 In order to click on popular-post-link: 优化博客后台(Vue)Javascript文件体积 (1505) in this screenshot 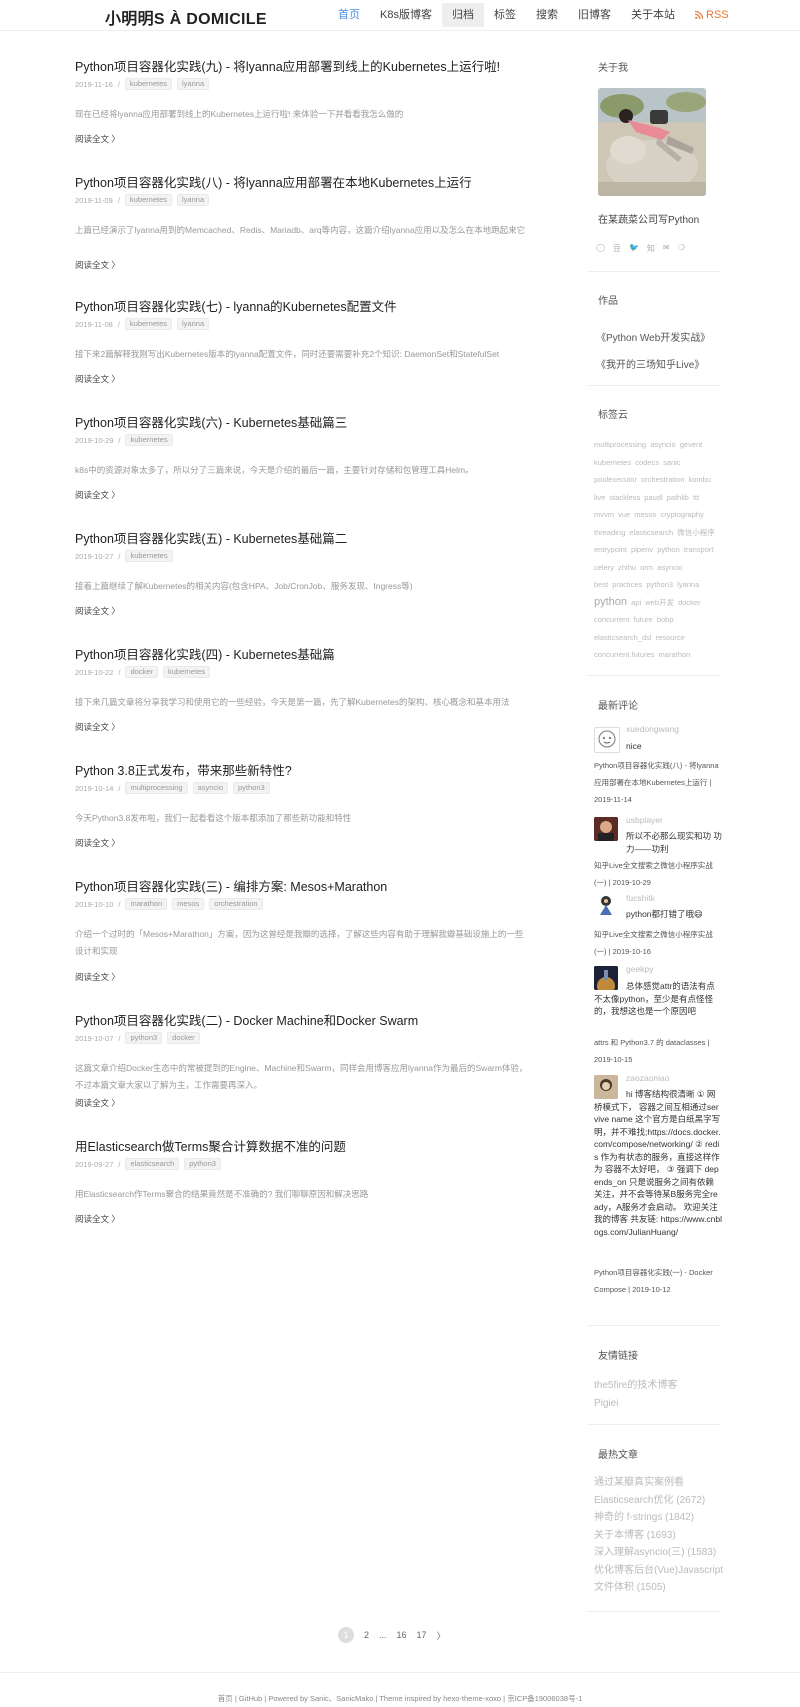, I will do `click(661, 1579)`.